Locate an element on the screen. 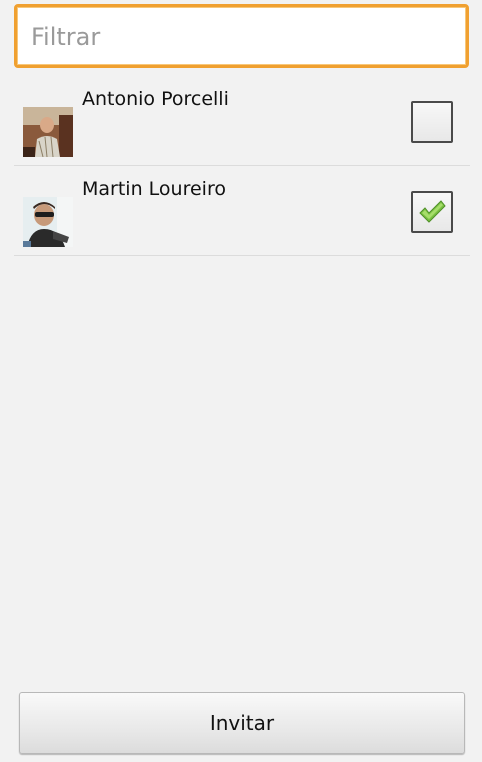 The image size is (482, 762). invite-button: Invitar is located at coordinates (242, 723).